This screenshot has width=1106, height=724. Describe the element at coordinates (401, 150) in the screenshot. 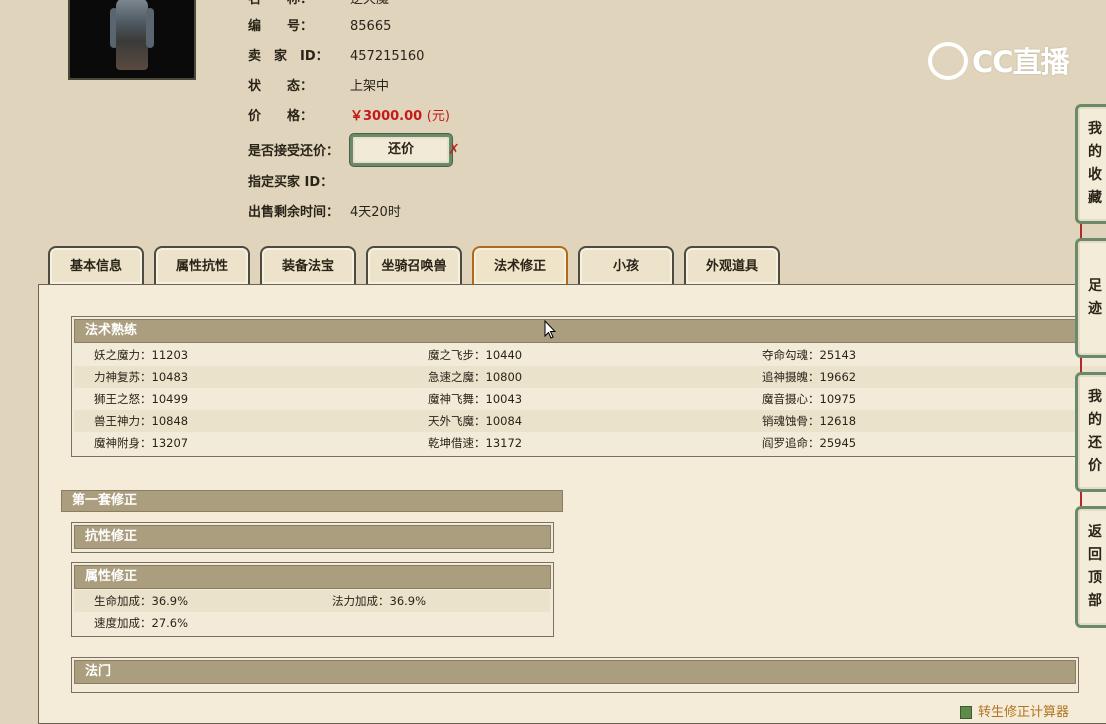

I see `haggle-button: 还价` at that location.